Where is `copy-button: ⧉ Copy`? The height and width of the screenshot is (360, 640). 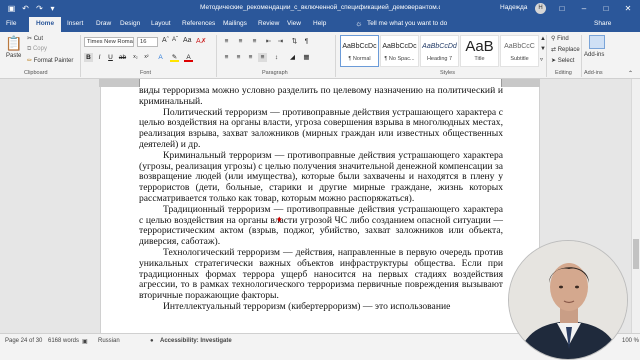
copy-button: ⧉ Copy is located at coordinates (37, 49).